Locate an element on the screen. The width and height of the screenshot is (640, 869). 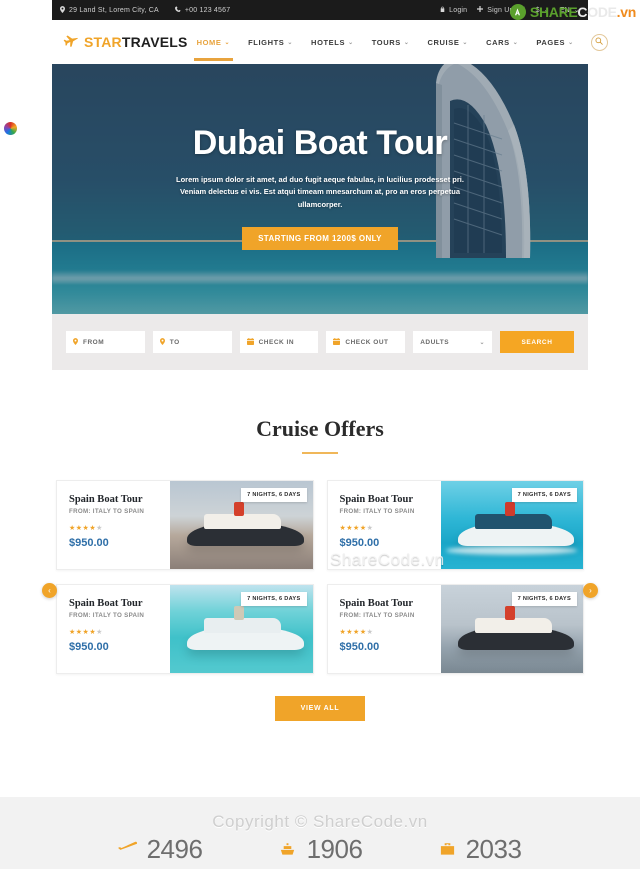
checkin-placeholder: CHECK IN is located at coordinates (276, 342).